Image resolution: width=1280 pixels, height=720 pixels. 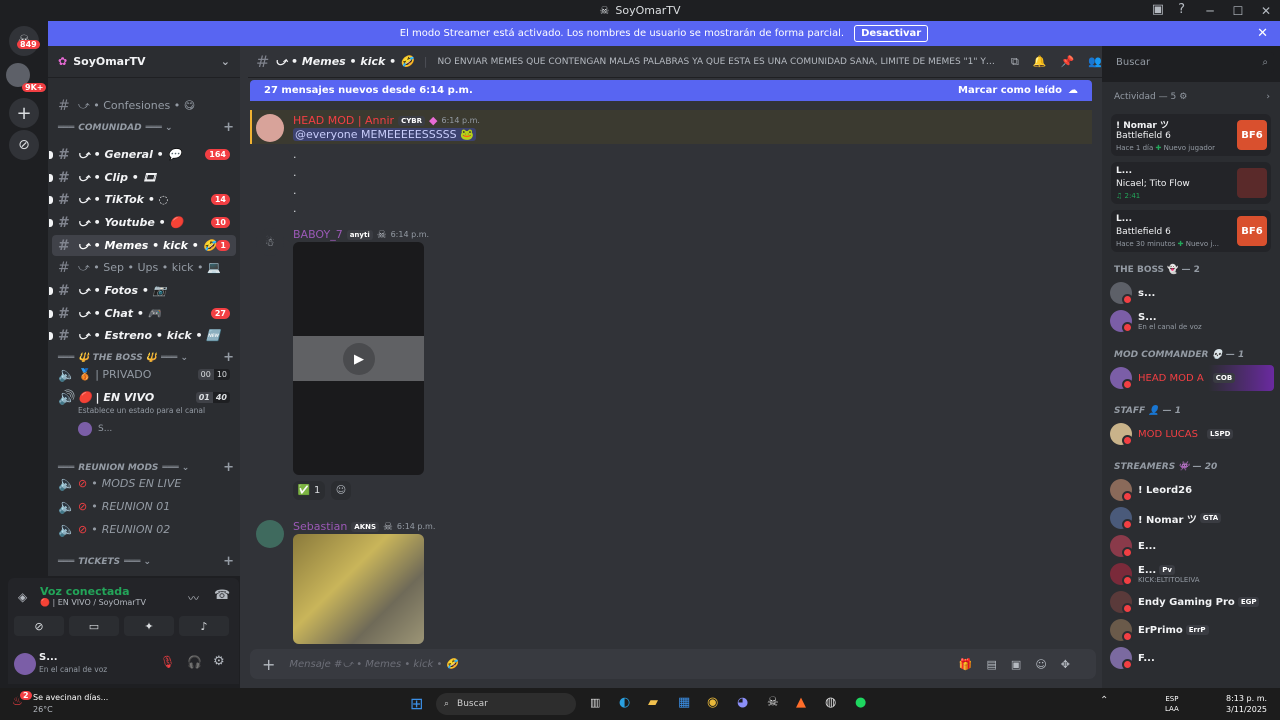 What do you see at coordinates (1068, 61) in the screenshot?
I see `pin-icon: 📌` at bounding box center [1068, 61].